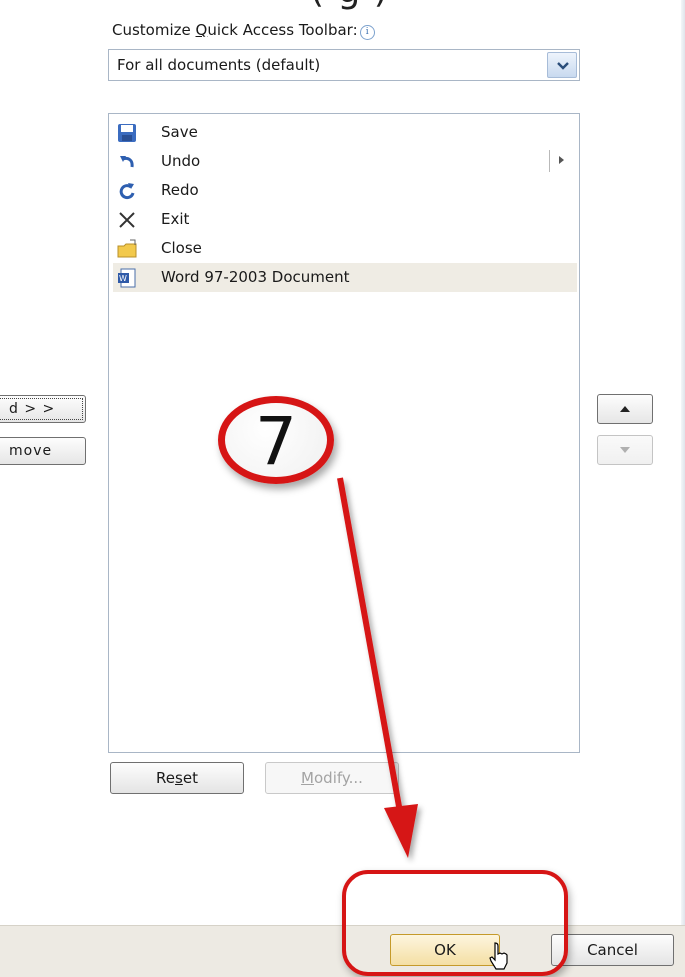  I want to click on close-x-icon, so click(127, 220).